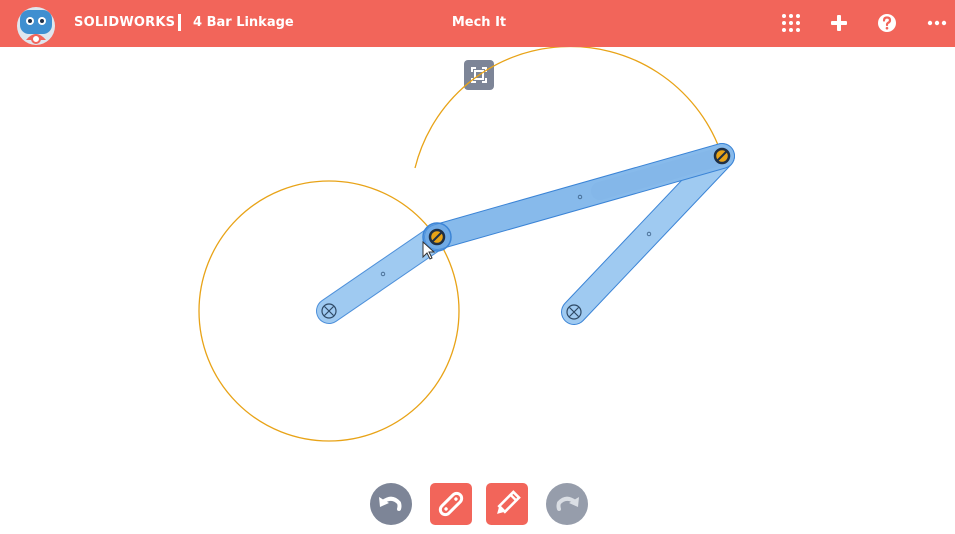 Image resolution: width=955 pixels, height=534 pixels. I want to click on undo-icon, so click(390, 503).